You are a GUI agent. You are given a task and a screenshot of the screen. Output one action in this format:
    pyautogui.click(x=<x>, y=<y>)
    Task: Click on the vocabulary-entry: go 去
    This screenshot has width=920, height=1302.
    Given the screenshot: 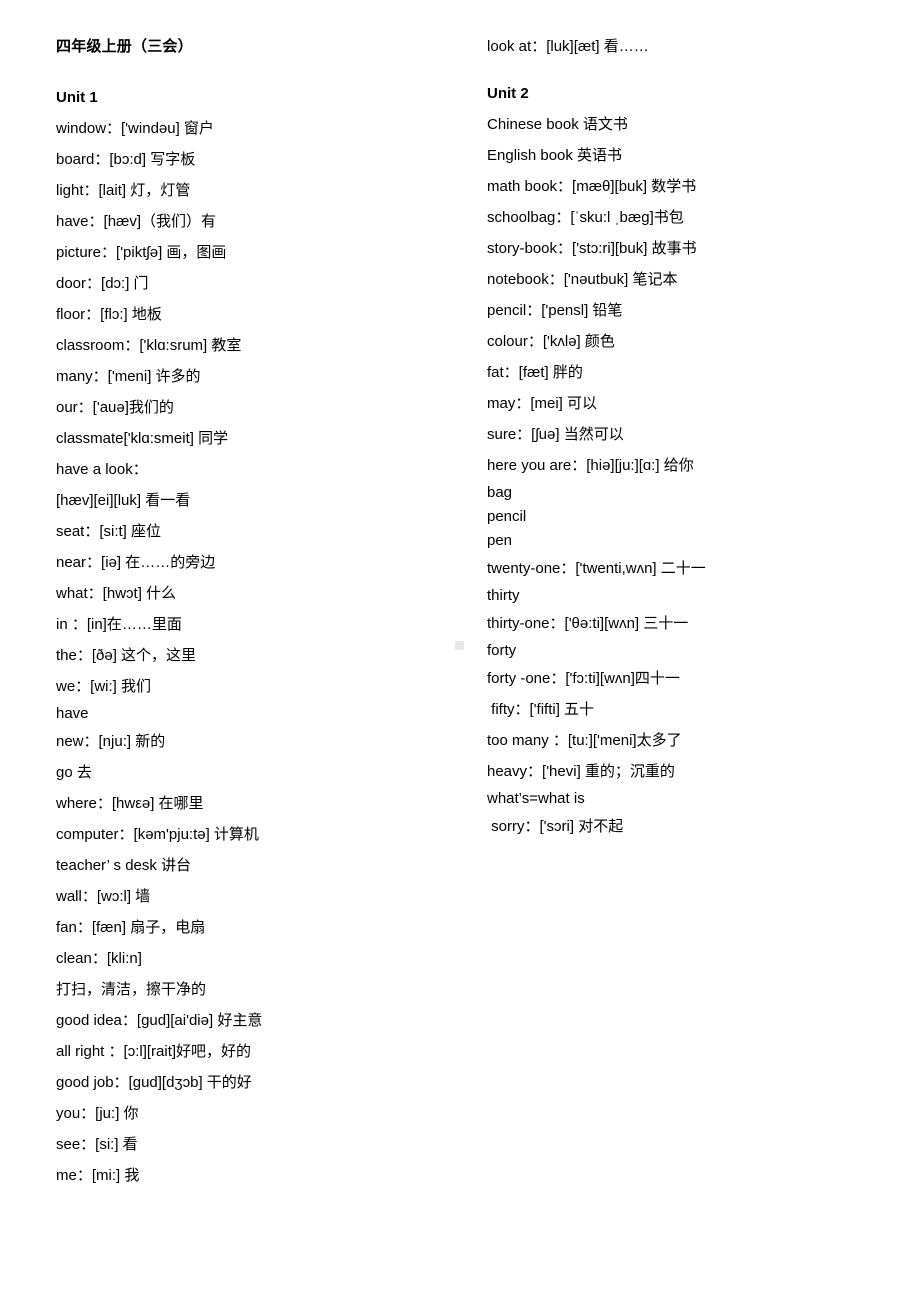 What is the action you would take?
    pyautogui.click(x=74, y=772)
    